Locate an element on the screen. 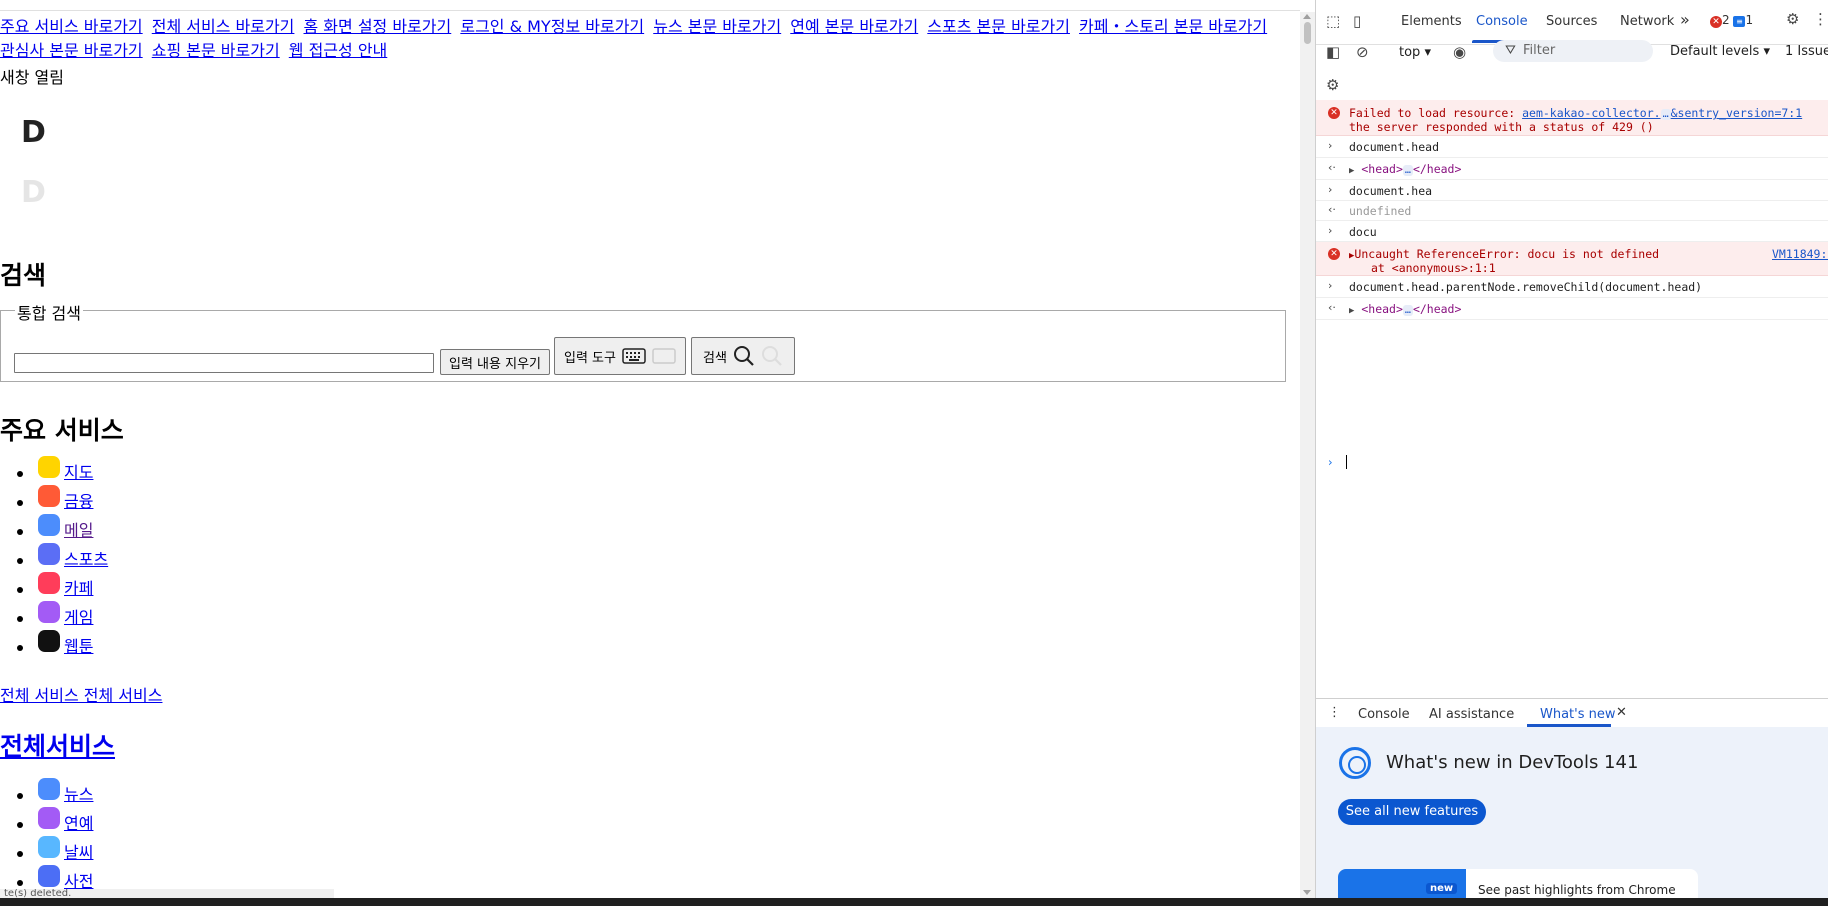 This screenshot has height=906, width=1828. service-link: 연예 is located at coordinates (65, 820).